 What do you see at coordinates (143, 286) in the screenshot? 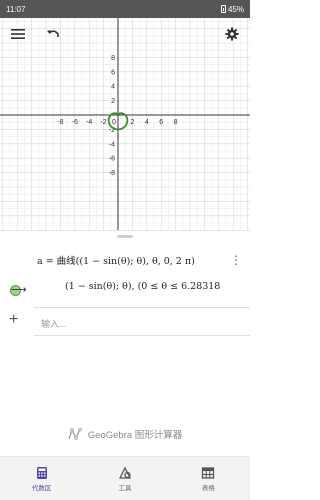
I see `curve-result: (1 − sin(θ); θ), (0 ≤ θ ≤ 6.28318` at bounding box center [143, 286].